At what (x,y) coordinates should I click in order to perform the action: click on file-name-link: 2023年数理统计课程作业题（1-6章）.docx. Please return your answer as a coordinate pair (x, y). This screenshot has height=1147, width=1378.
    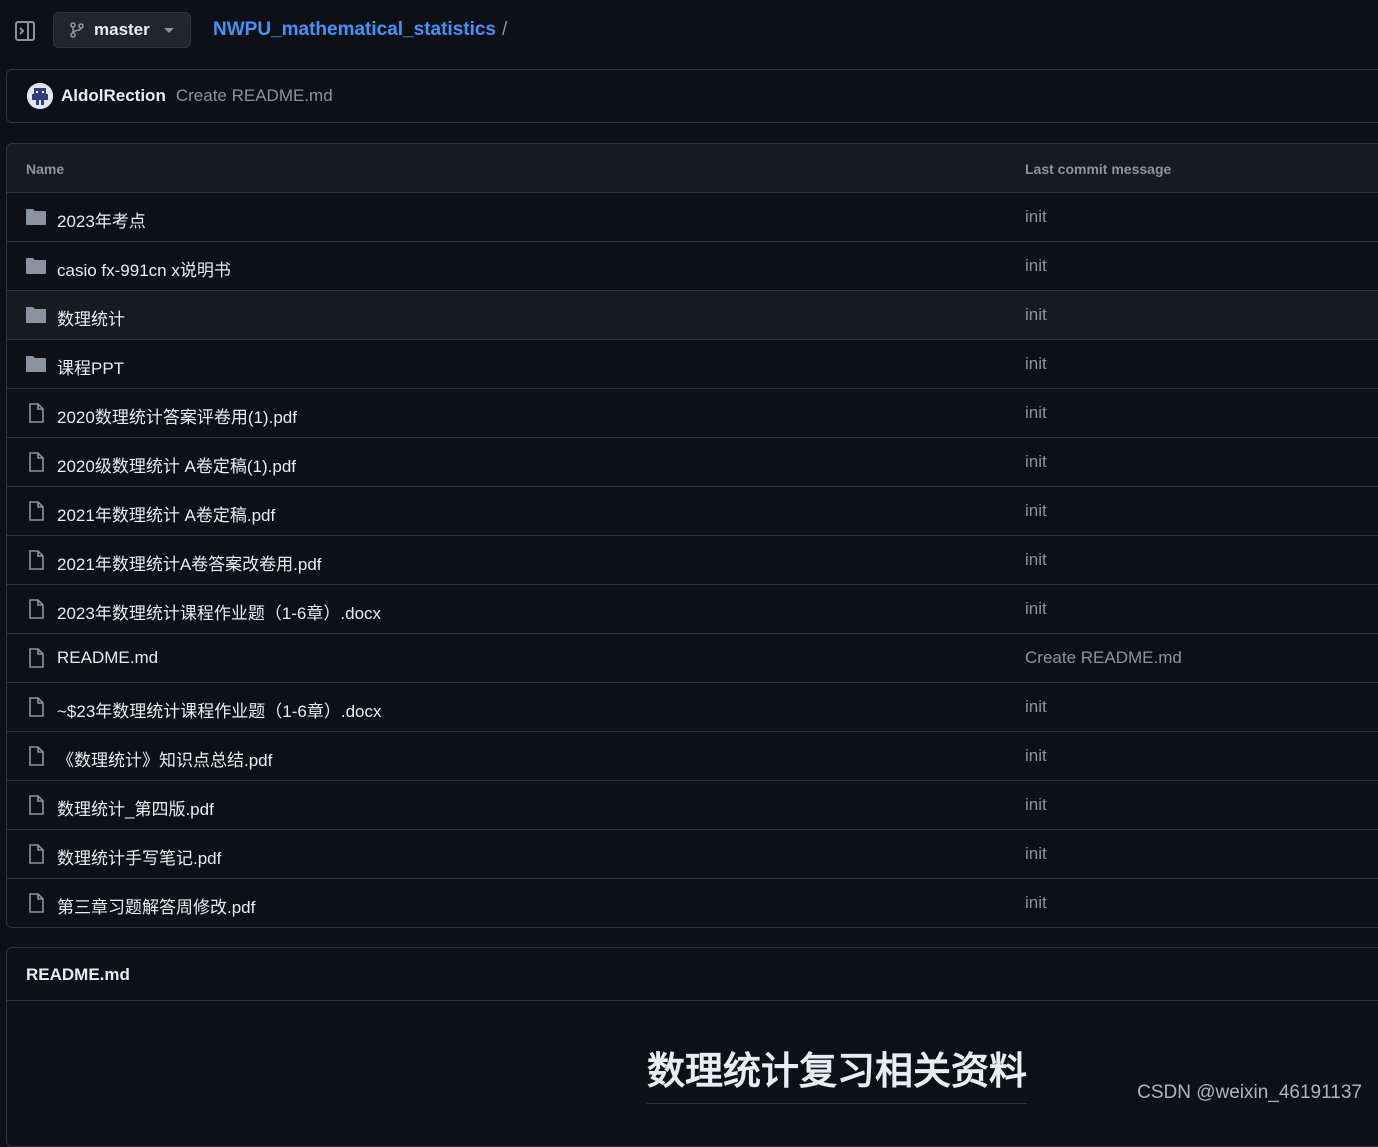
    Looking at the image, I should click on (219, 611).